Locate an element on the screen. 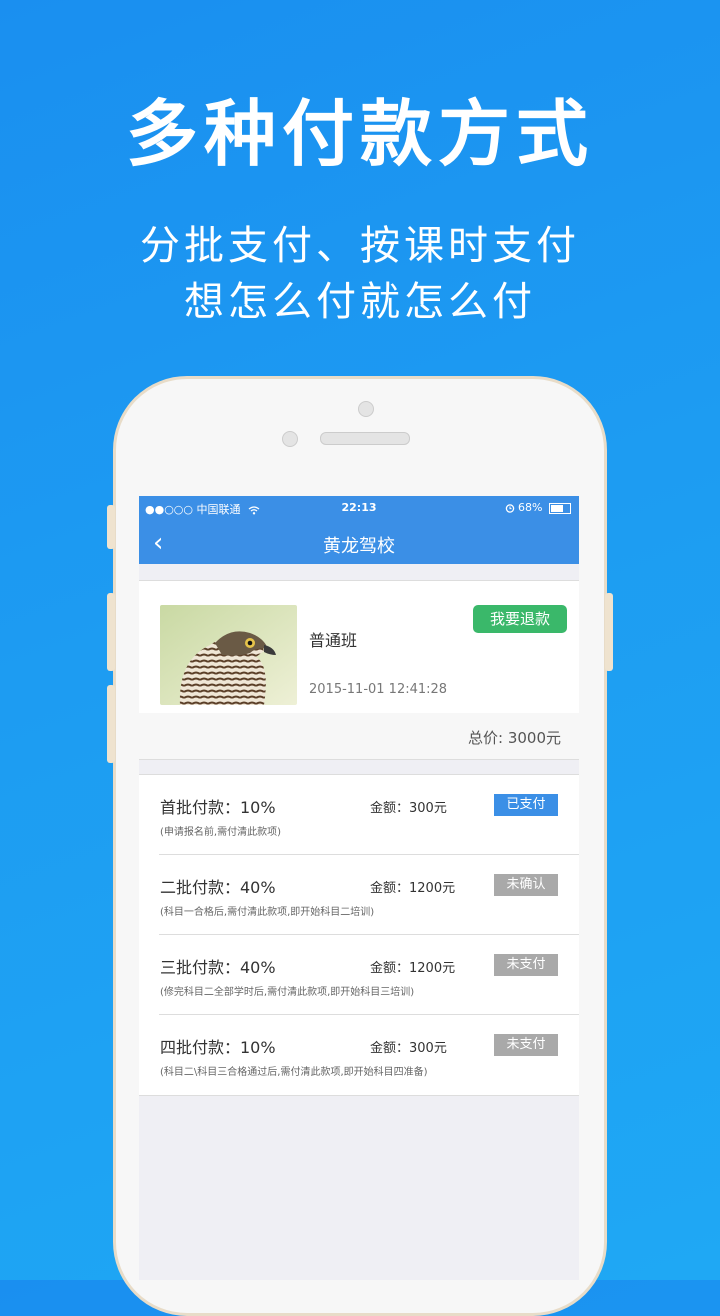 The image size is (720, 1316). payment-label: 首批付款：10% is located at coordinates (218, 807).